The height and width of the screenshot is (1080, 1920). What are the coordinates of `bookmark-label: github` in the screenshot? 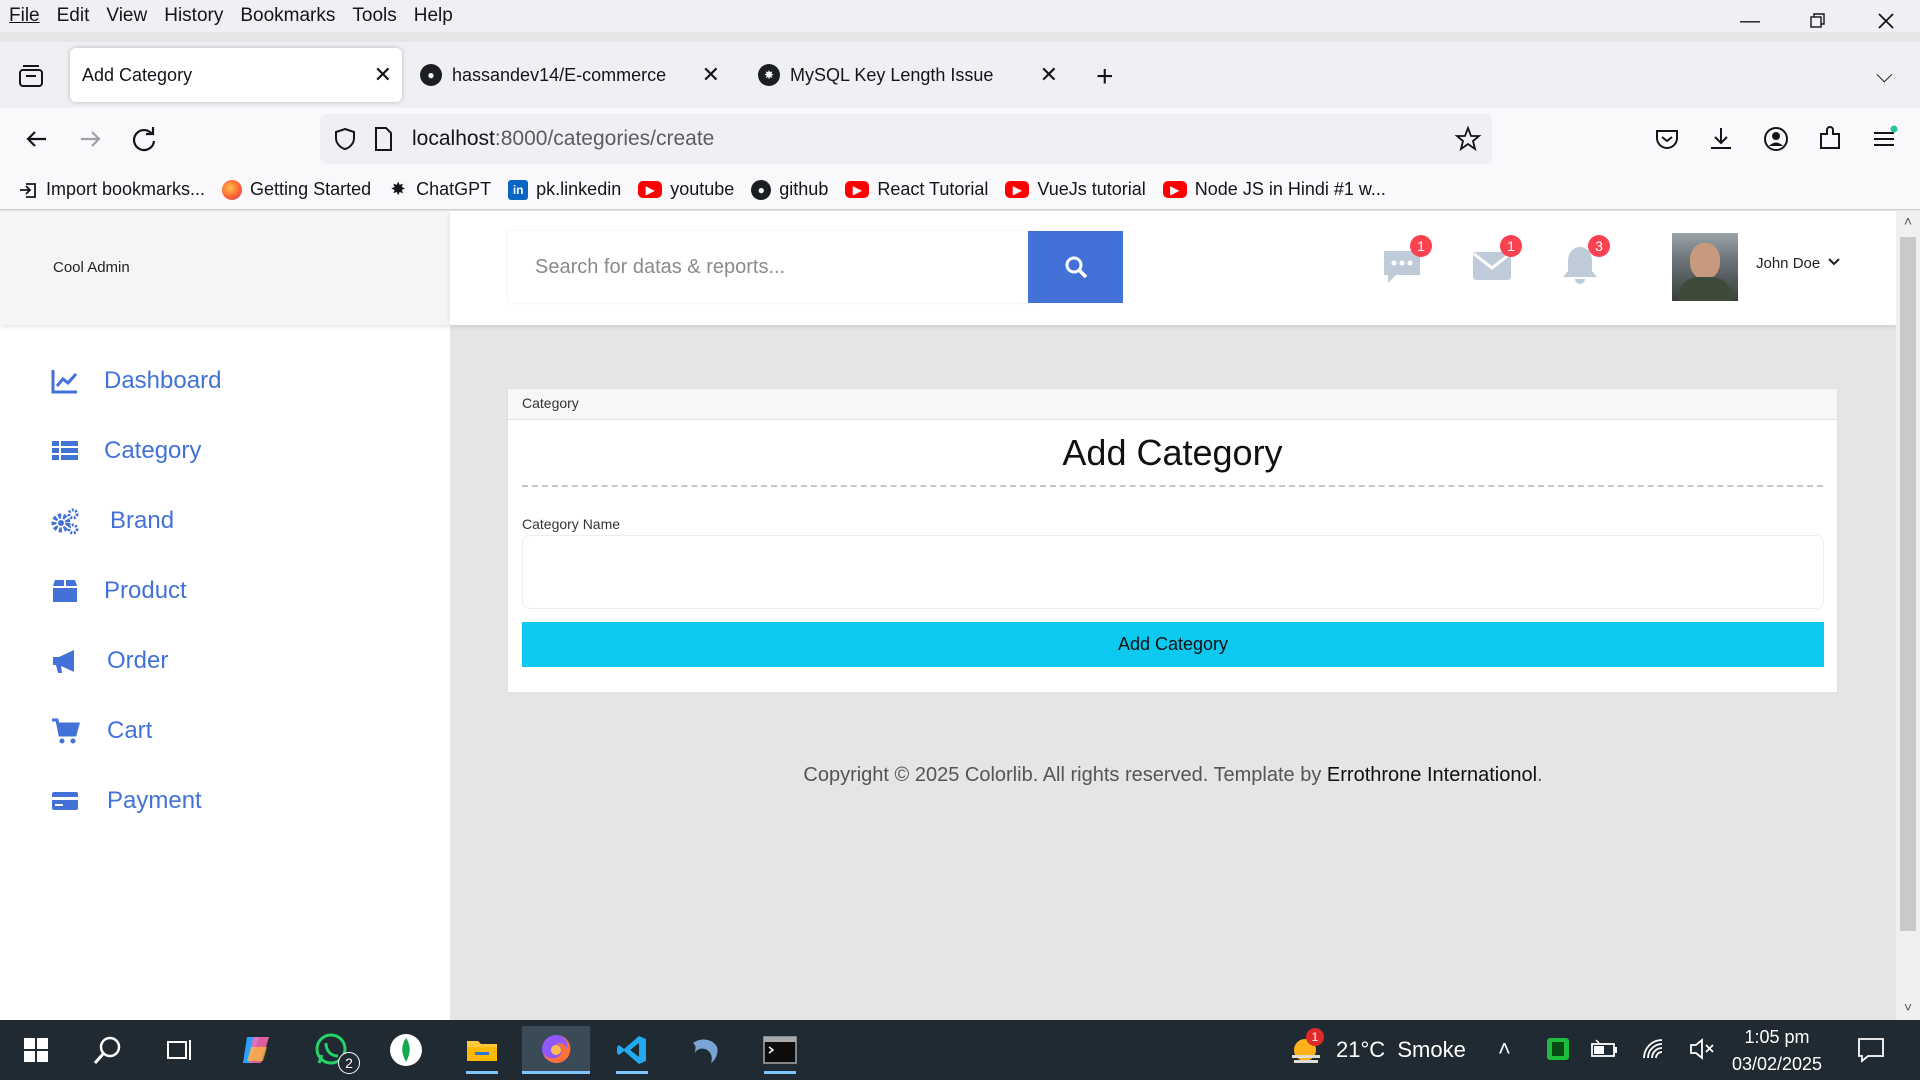 It's located at (804, 189).